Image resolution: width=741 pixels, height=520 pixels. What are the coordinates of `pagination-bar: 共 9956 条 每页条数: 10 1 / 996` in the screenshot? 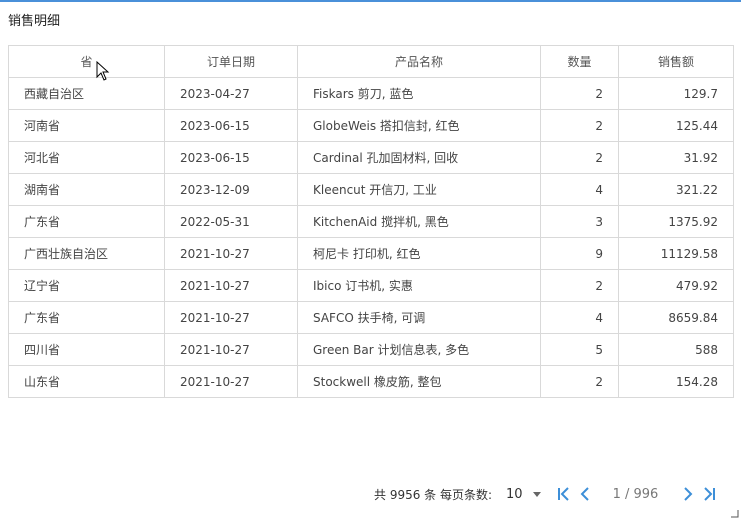 It's located at (547, 494).